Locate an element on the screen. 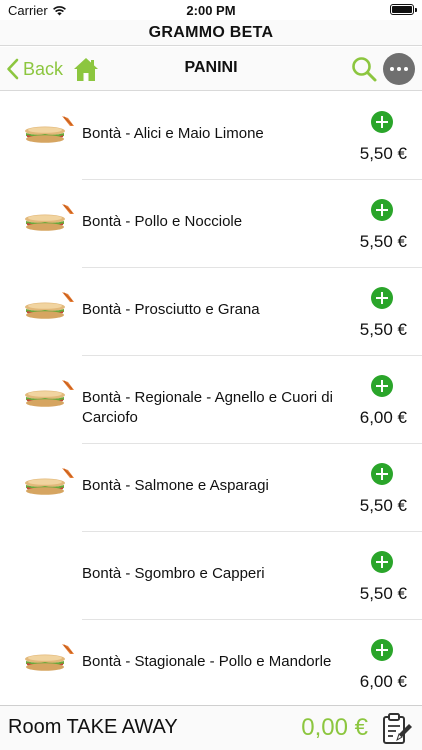 The height and width of the screenshot is (750, 422). order-button is located at coordinates (397, 729).